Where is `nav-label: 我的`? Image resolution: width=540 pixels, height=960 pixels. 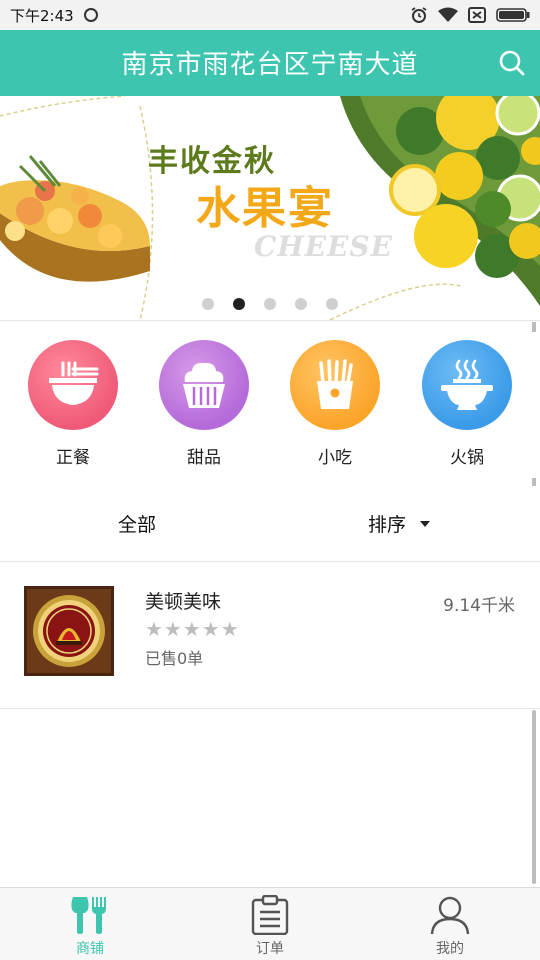
nav-label: 我的 is located at coordinates (450, 949).